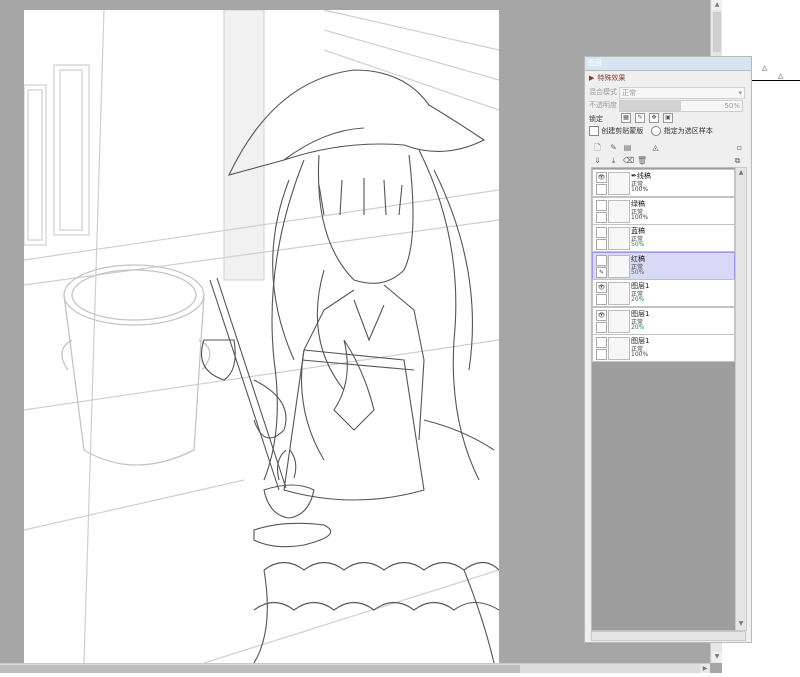  I want to click on blend-mode-label: 混合模式, so click(603, 92).